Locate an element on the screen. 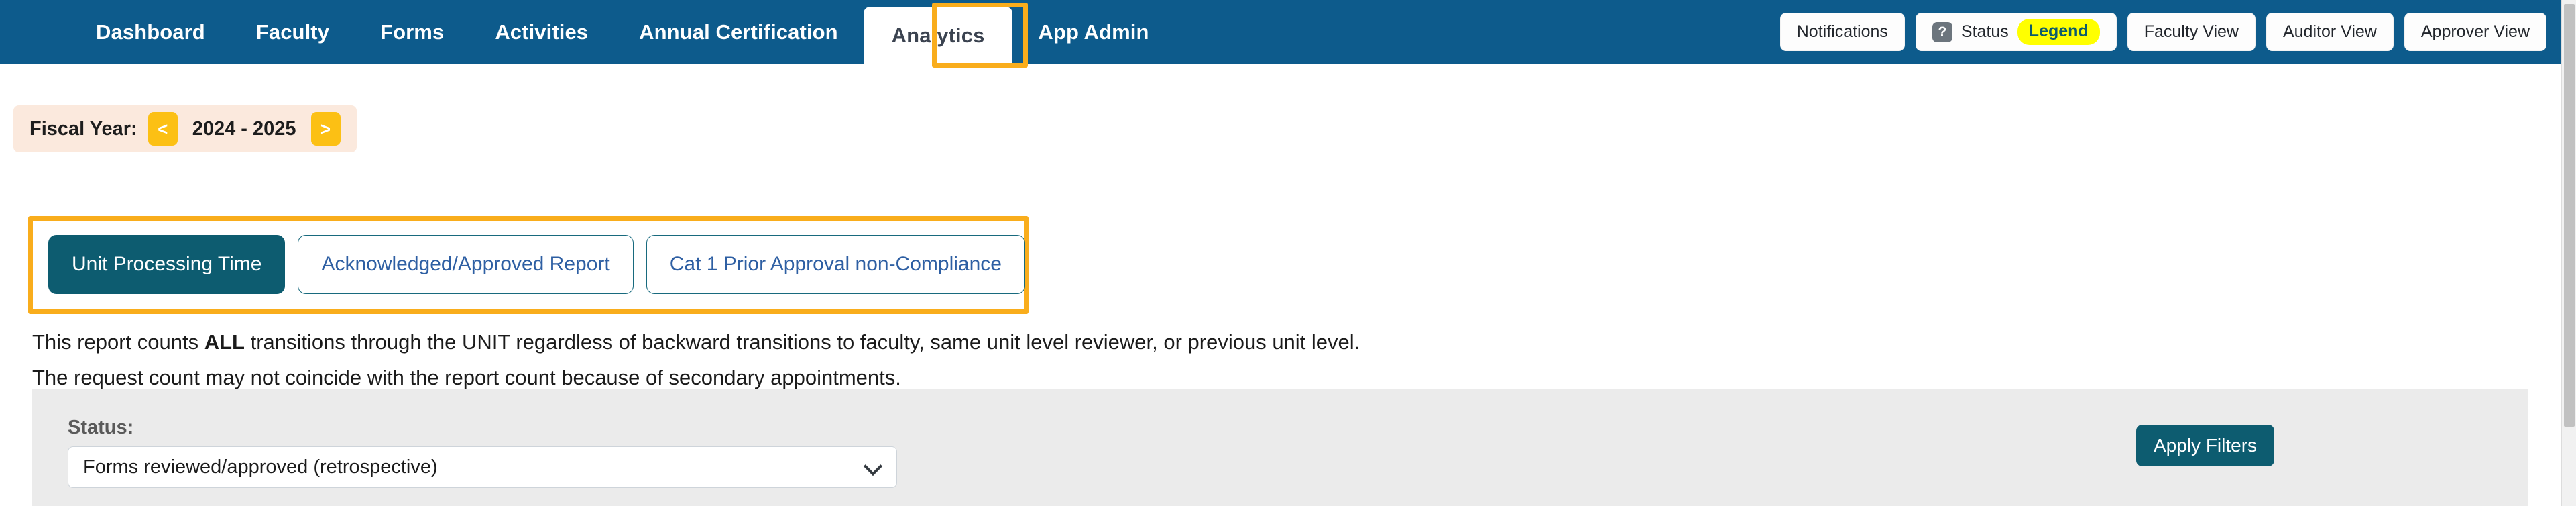 This screenshot has height=506, width=2576. fiscal-year-value: 2024 - 2025 is located at coordinates (244, 129).